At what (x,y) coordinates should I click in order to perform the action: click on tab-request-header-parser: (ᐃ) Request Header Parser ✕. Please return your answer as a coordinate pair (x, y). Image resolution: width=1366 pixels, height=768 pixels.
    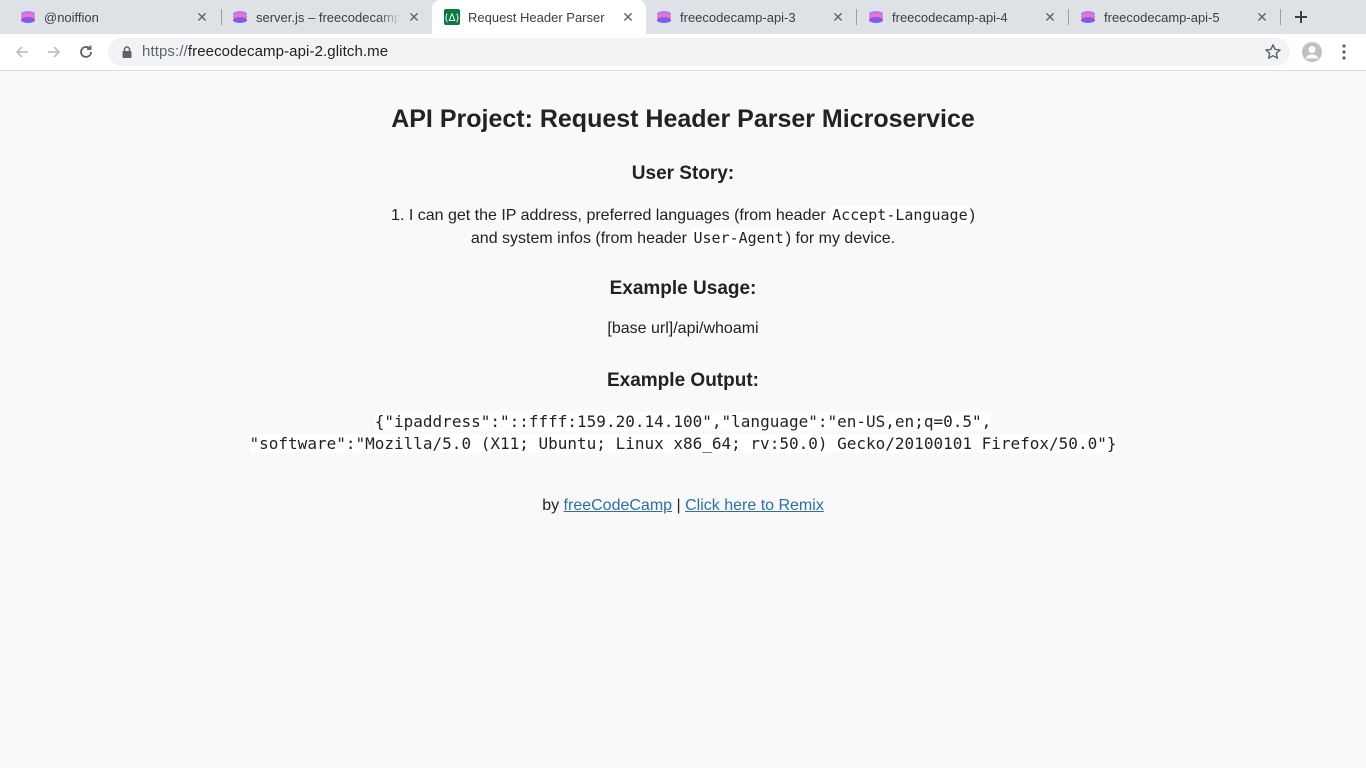
    Looking at the image, I should click on (539, 17).